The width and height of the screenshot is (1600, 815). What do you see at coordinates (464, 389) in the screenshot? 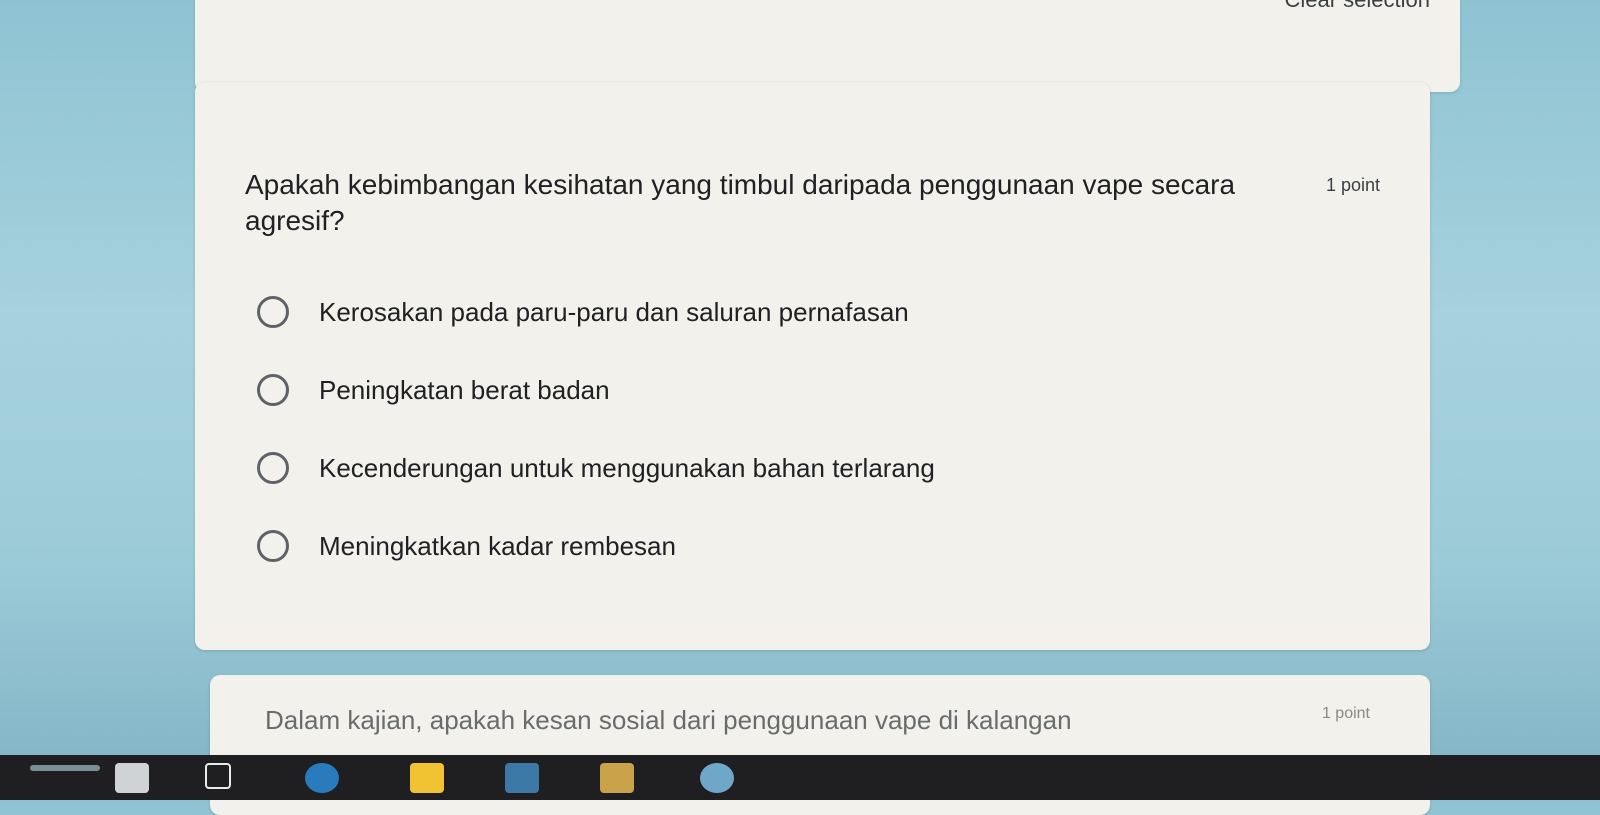
I see `option-label: Peningkatan berat badan` at bounding box center [464, 389].